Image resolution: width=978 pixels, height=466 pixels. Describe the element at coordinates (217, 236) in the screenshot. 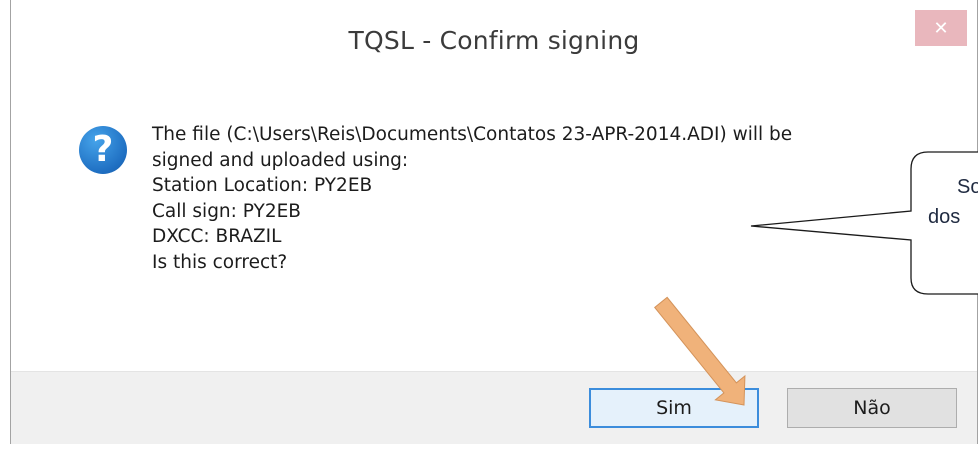

I see `message-line: DXCC: BRAZIL` at that location.